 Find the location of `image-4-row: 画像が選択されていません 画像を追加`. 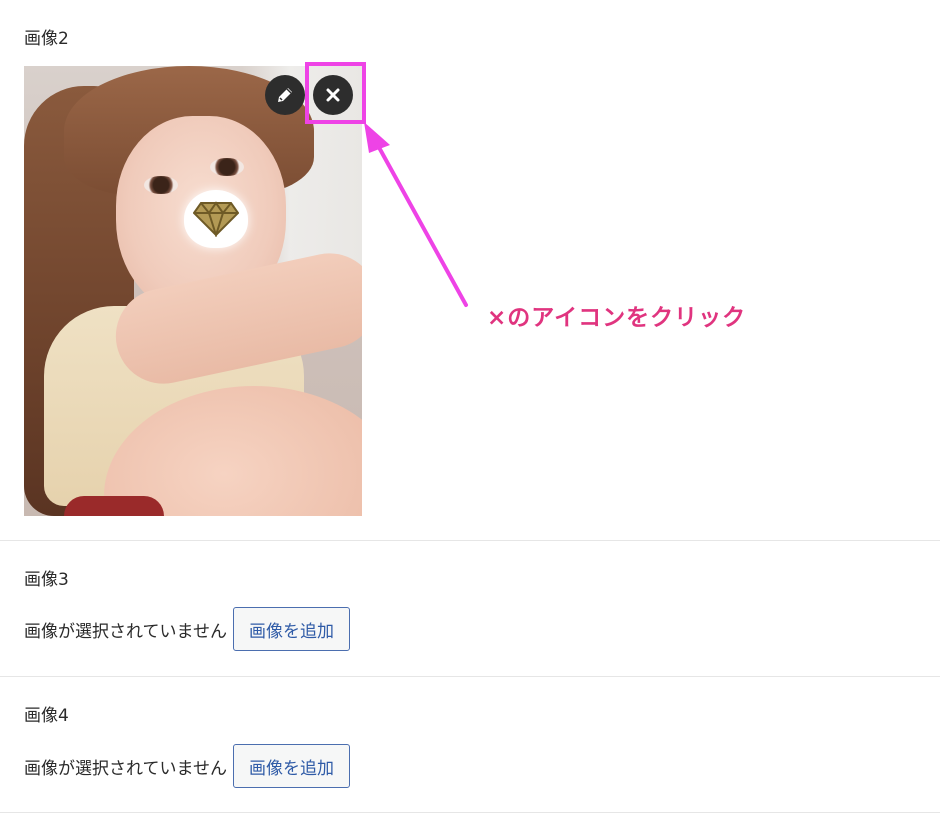

image-4-row: 画像が選択されていません 画像を追加 is located at coordinates (187, 766).